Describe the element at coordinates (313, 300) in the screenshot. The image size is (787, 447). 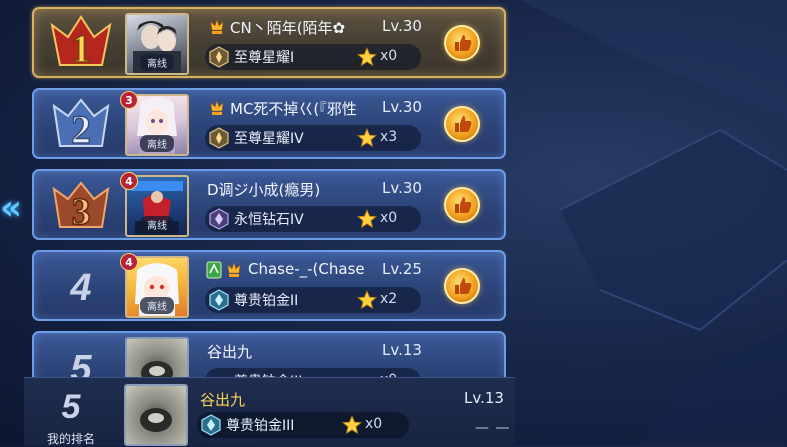
I see `tier-box: 尊贵铂金II x2` at that location.